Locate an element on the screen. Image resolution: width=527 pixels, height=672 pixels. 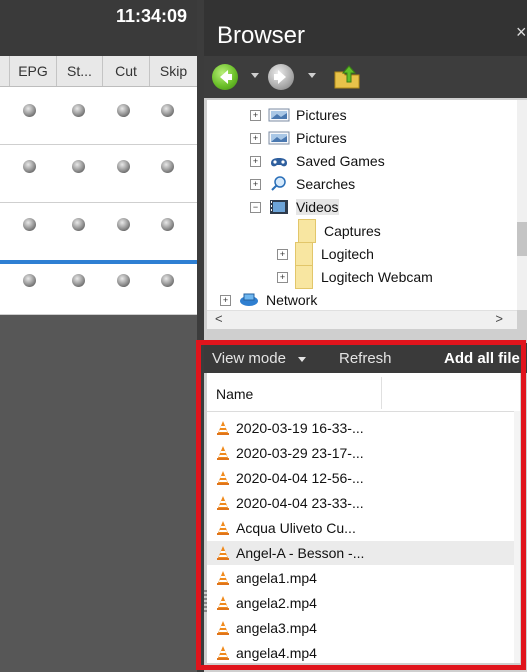
search-icon is located at coordinates (279, 184).